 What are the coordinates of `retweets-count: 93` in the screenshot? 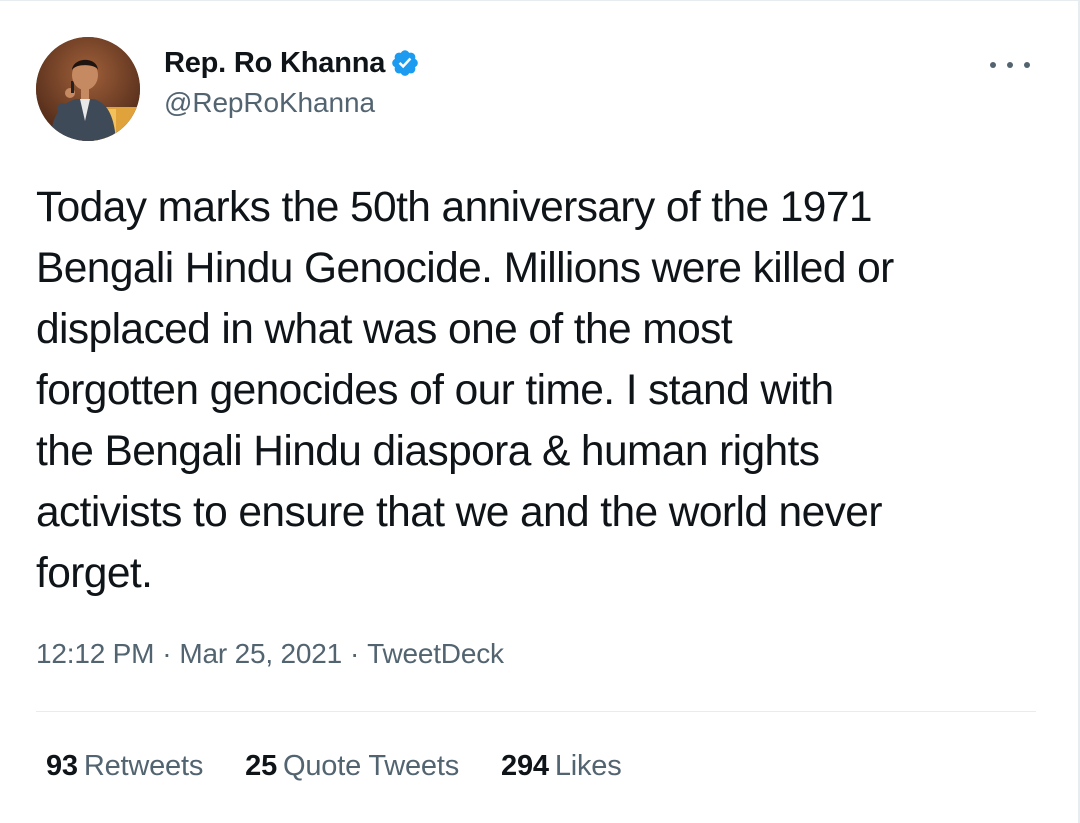 It's located at (62, 766).